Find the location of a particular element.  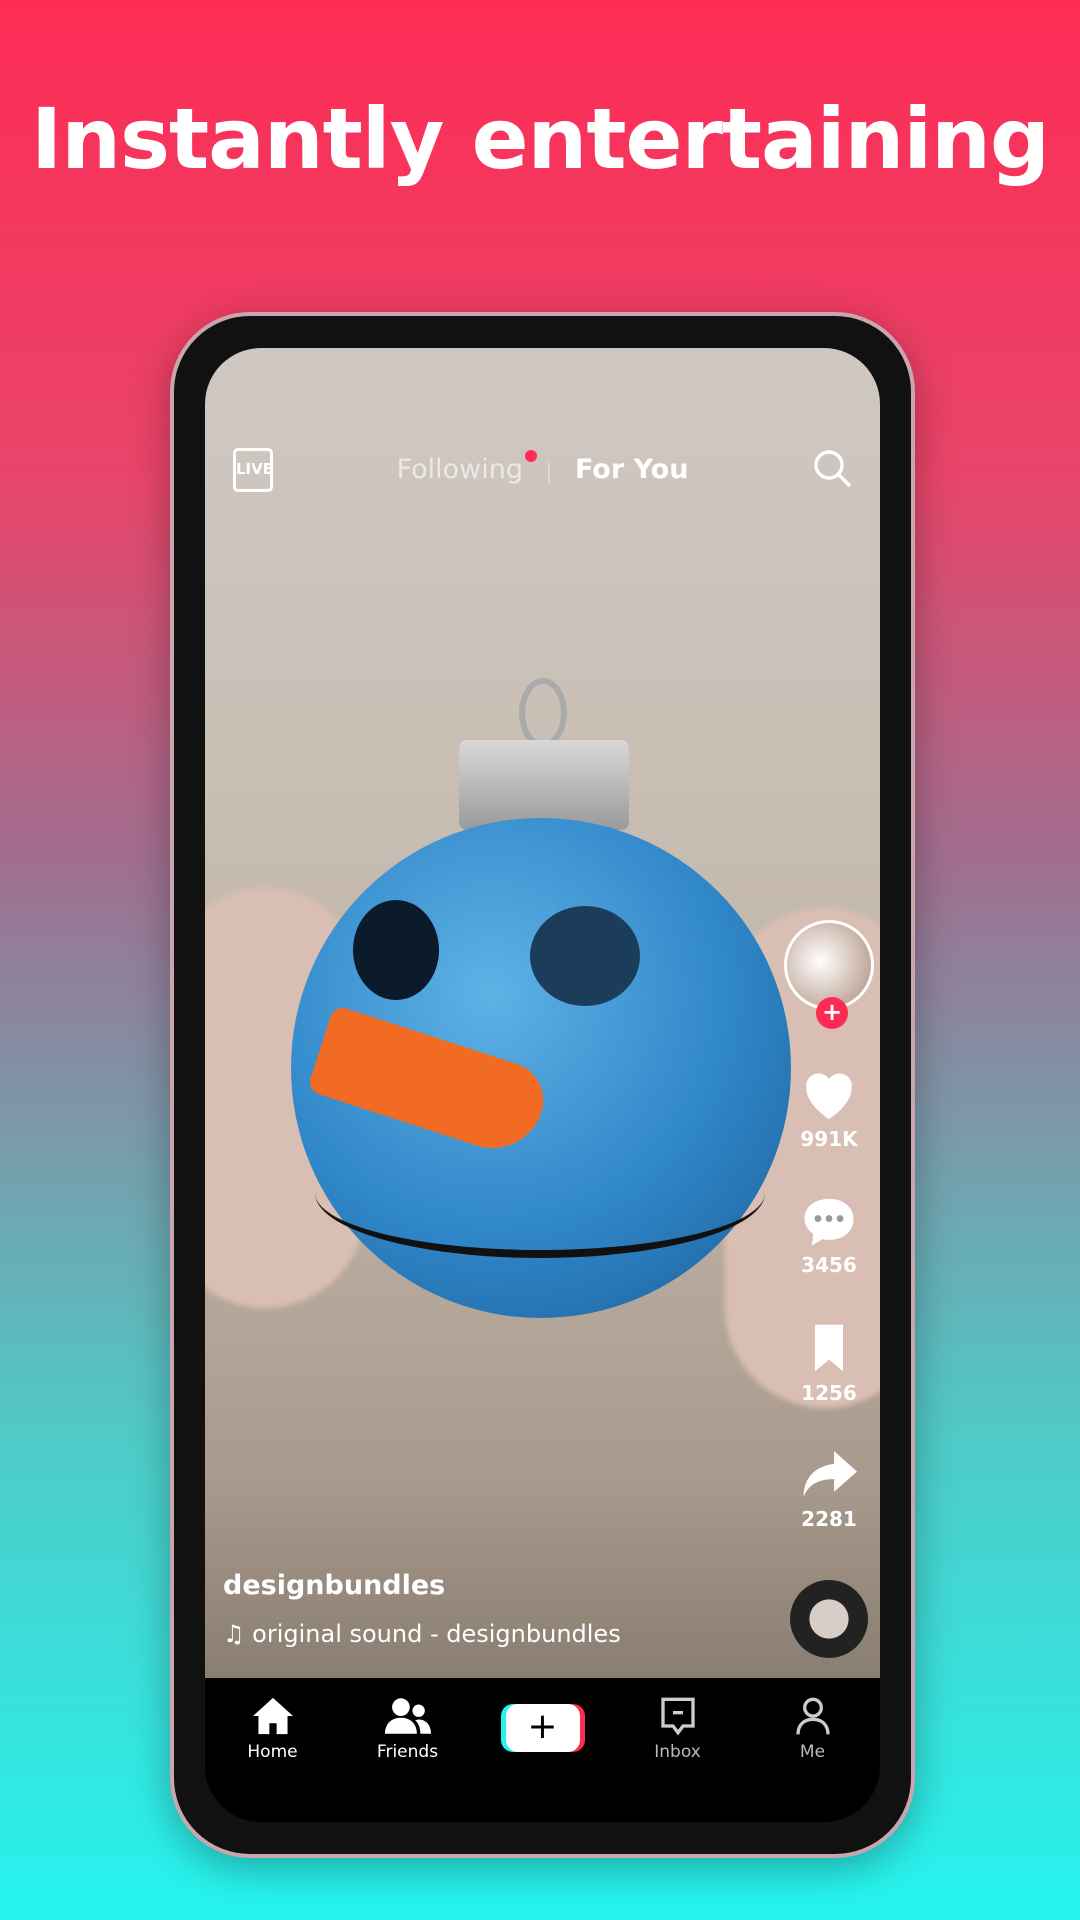

feed-tabs: Following | For You is located at coordinates (542, 467).